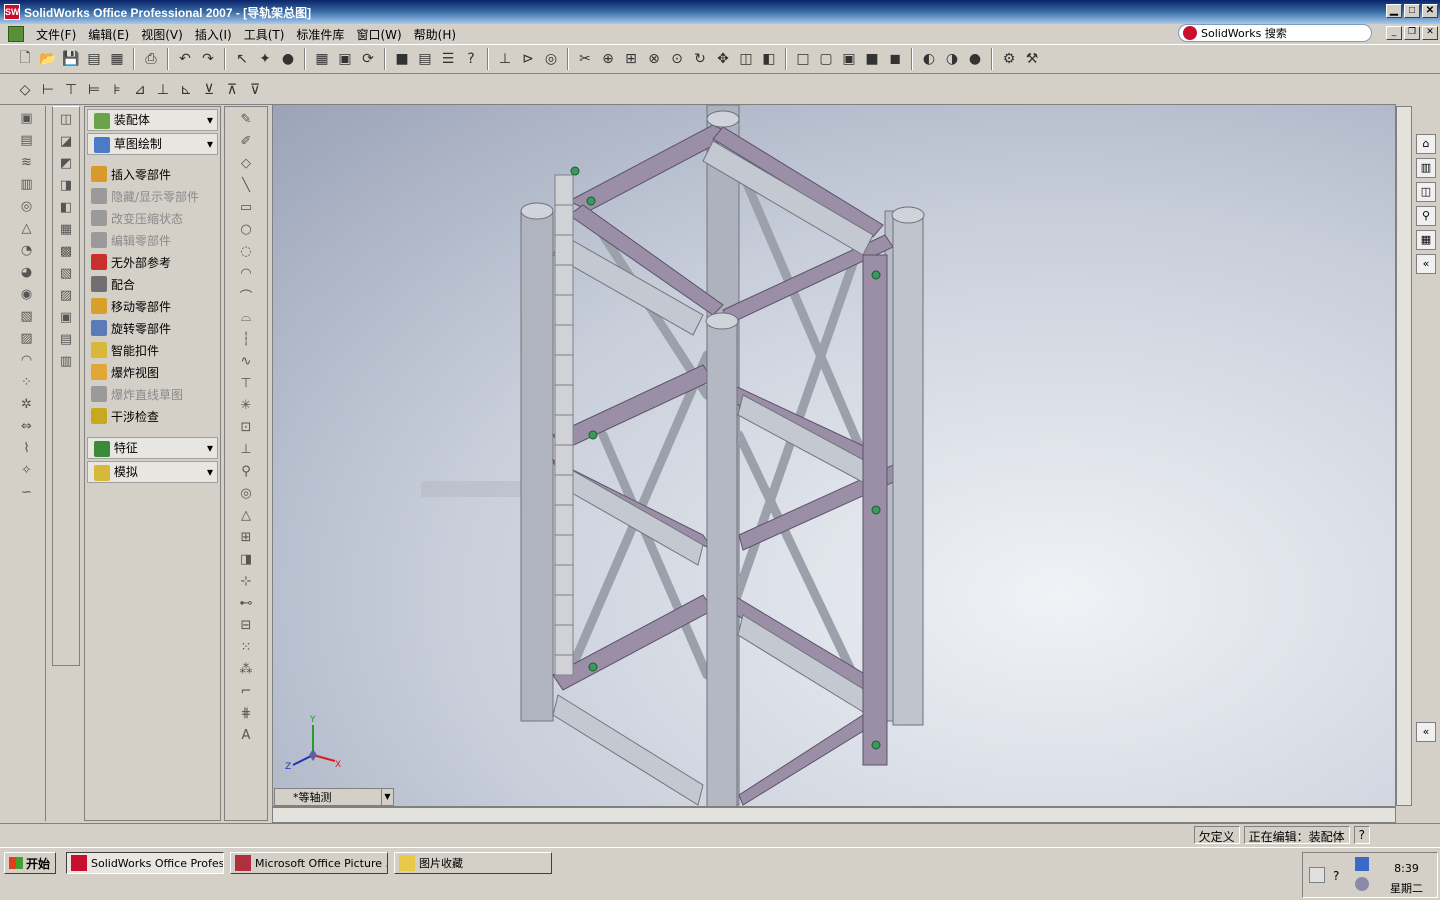 The height and width of the screenshot is (900, 1440). I want to click on traffic-light-icon: ●, so click(288, 59).